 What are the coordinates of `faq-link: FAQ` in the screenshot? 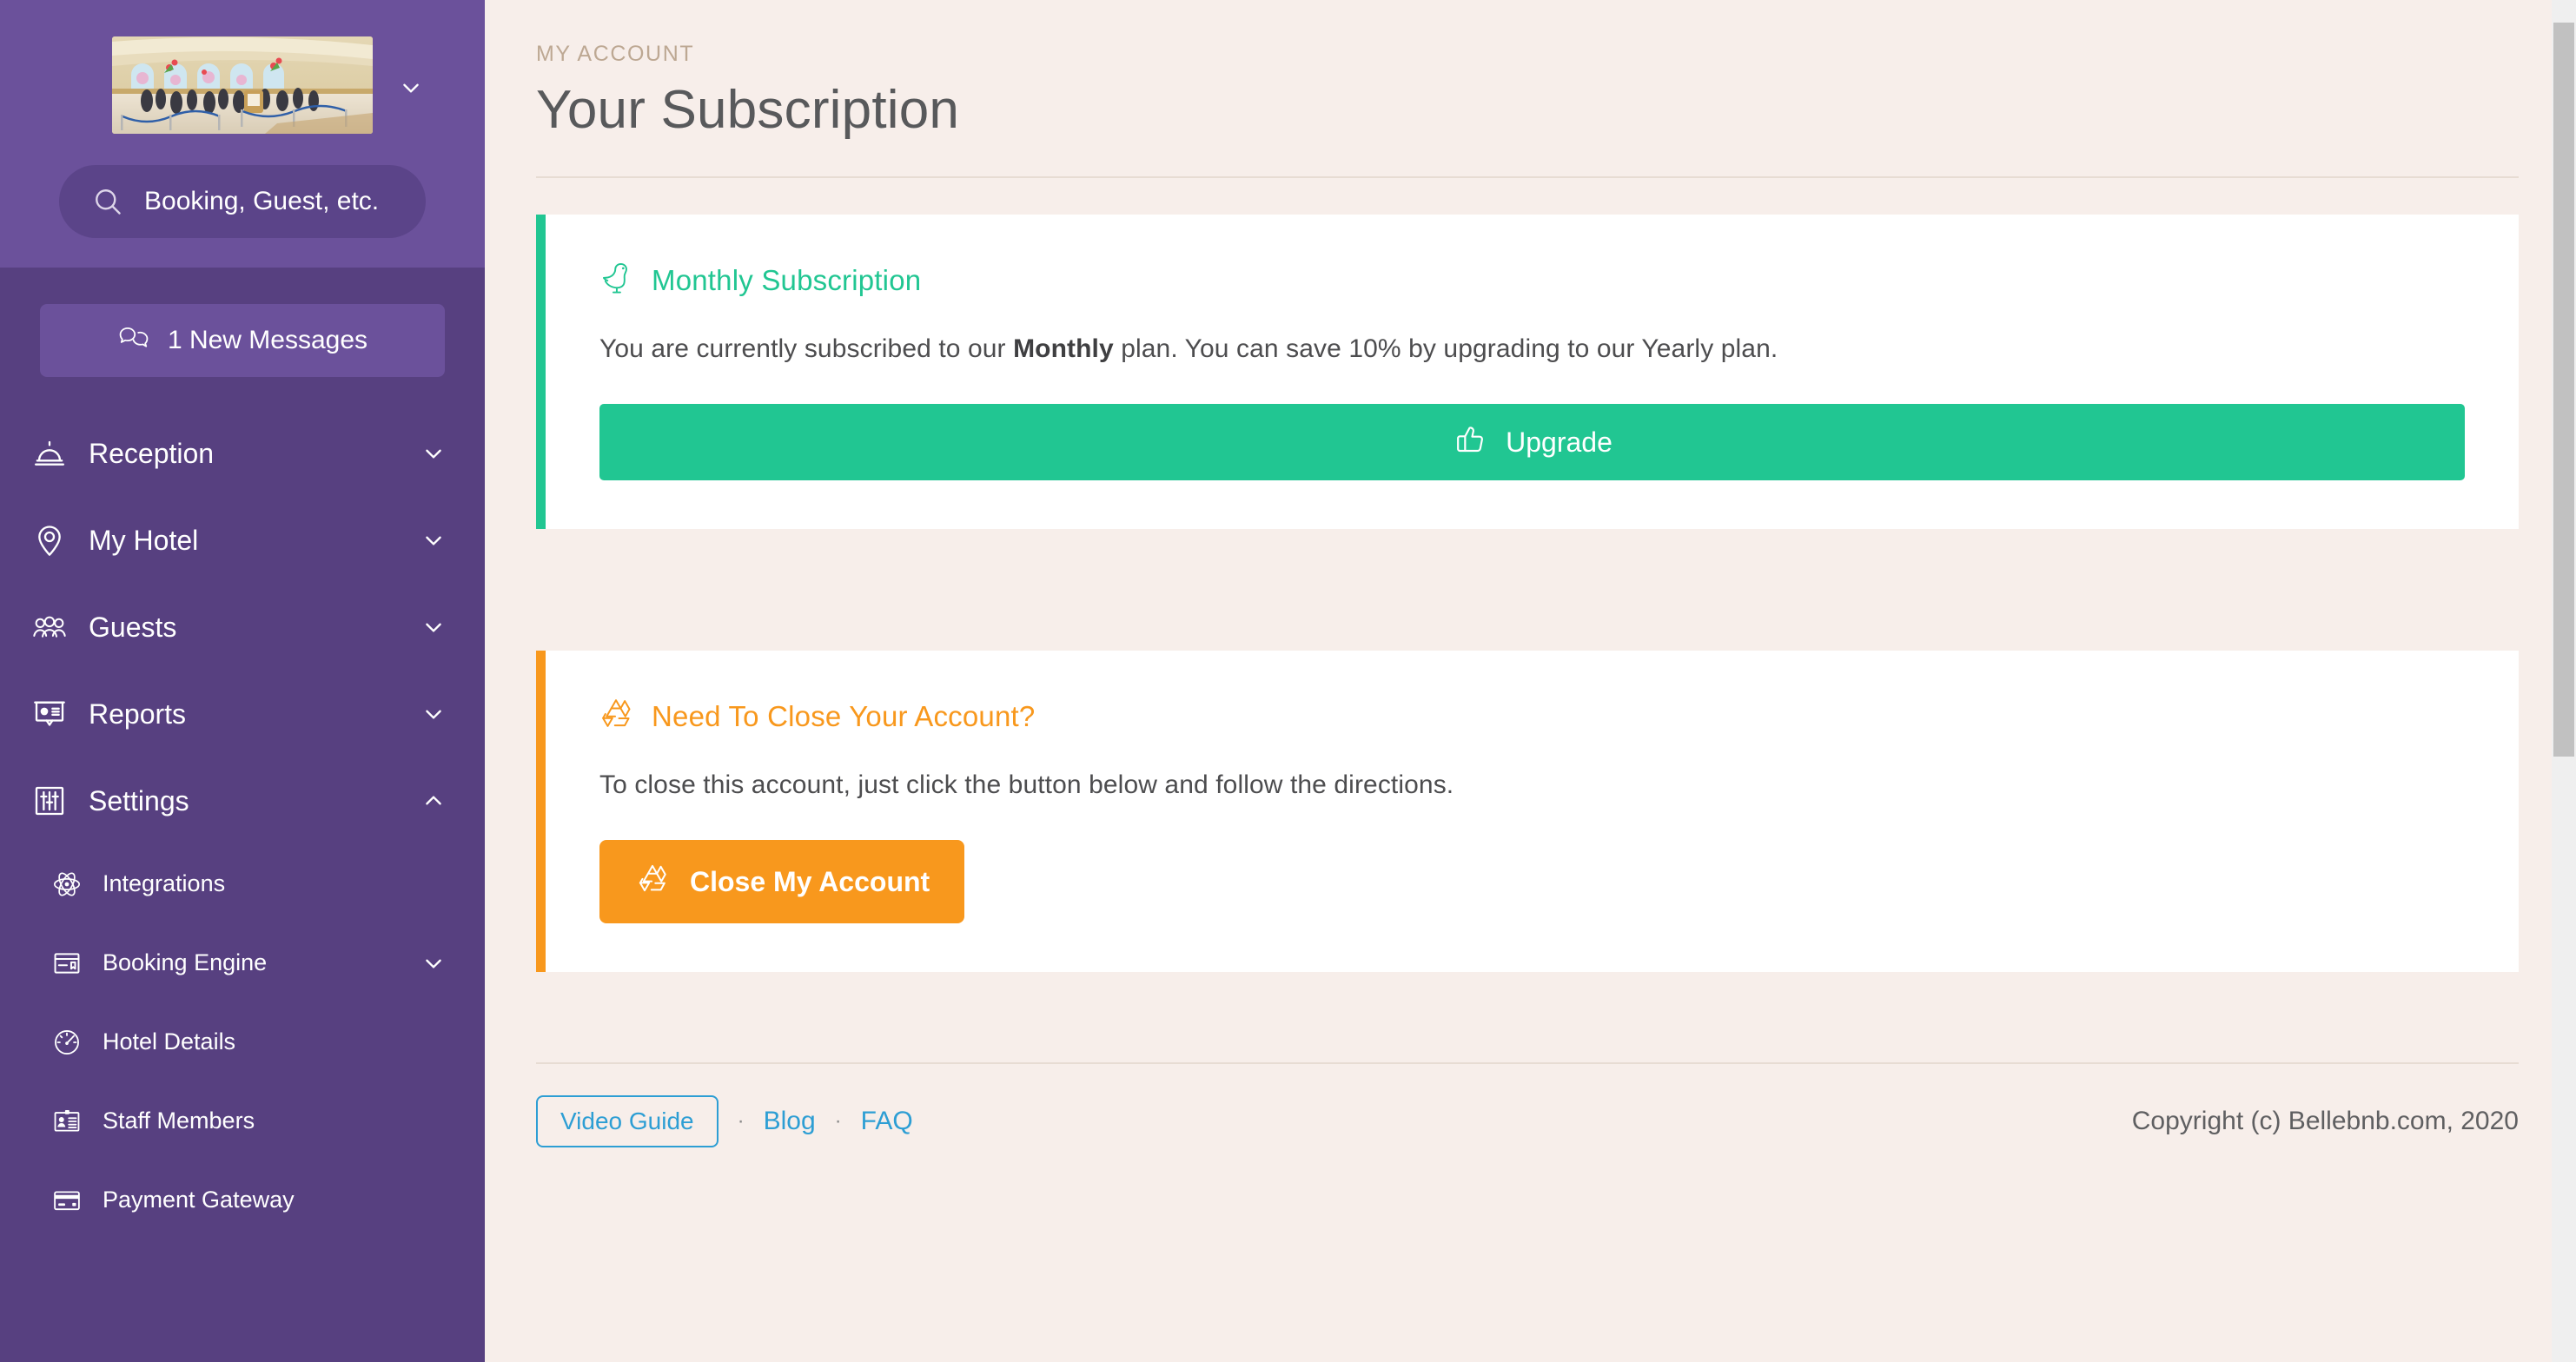 It's located at (887, 1122).